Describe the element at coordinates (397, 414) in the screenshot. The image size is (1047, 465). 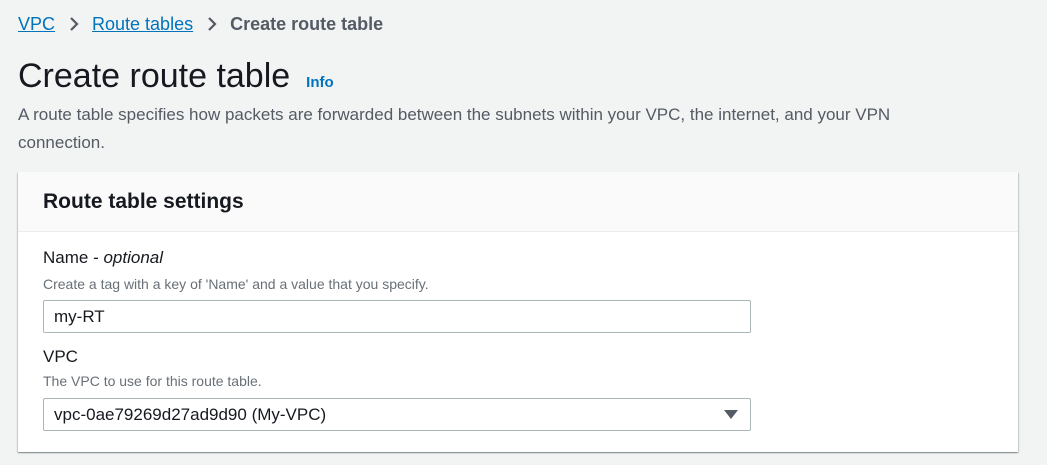
I see `vpc-select: vpc-0ae79269d27ad9d90 (My-VPC)` at that location.